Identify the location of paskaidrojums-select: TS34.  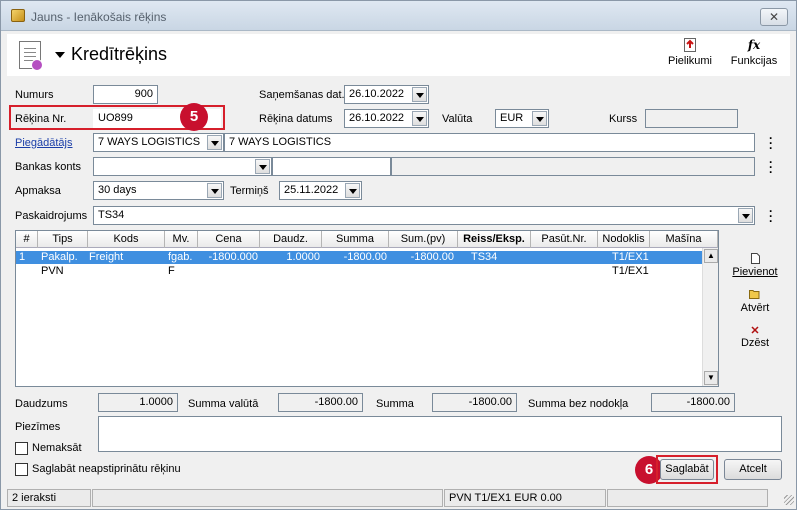
(424, 215).